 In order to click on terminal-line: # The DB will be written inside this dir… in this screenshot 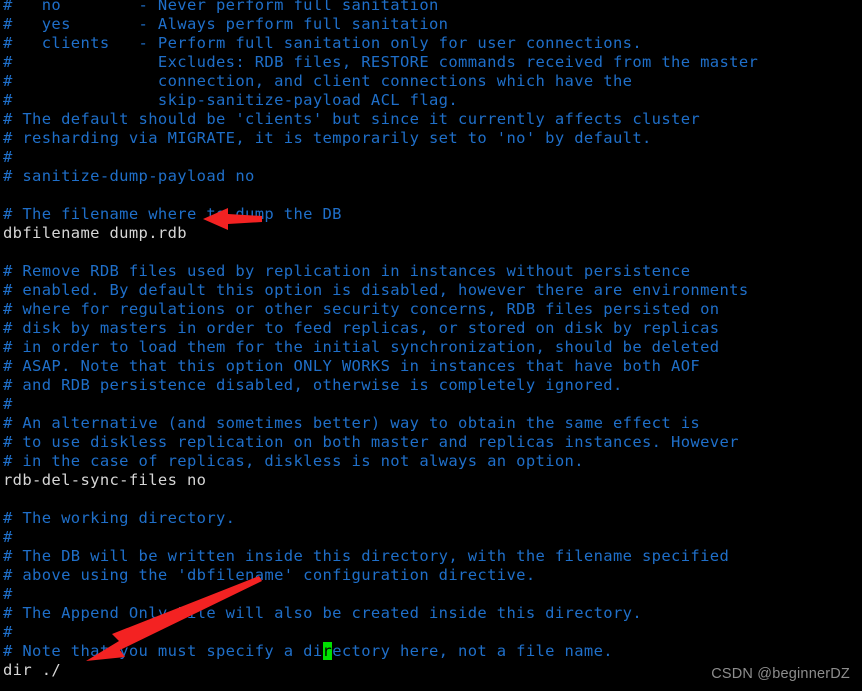, I will do `click(366, 556)`.